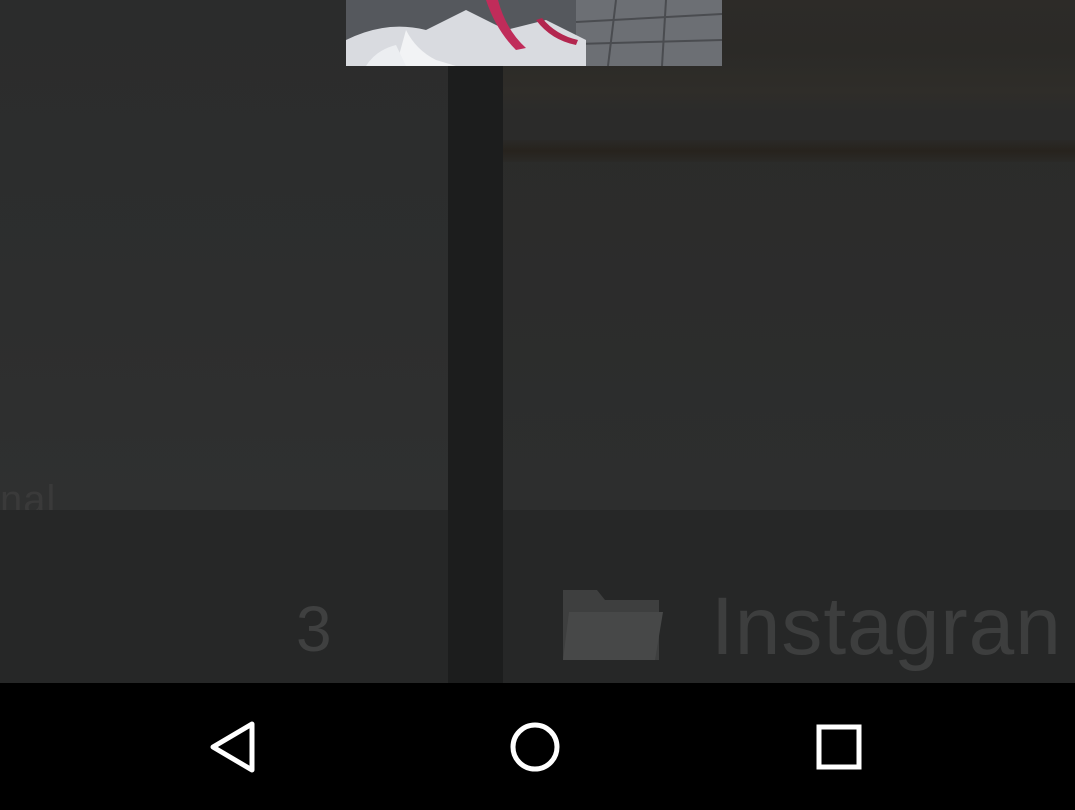 The height and width of the screenshot is (810, 1075). I want to click on grid-divider, so click(475, 341).